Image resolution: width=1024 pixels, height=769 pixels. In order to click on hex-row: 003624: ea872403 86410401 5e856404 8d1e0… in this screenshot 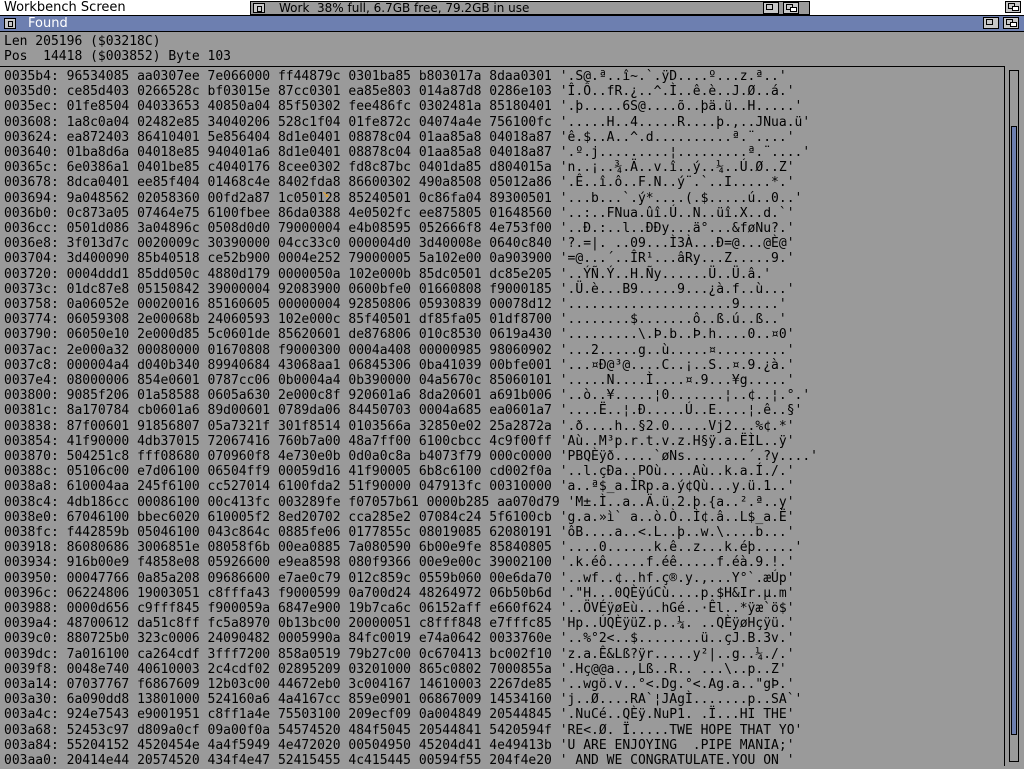, I will do `click(399, 138)`.